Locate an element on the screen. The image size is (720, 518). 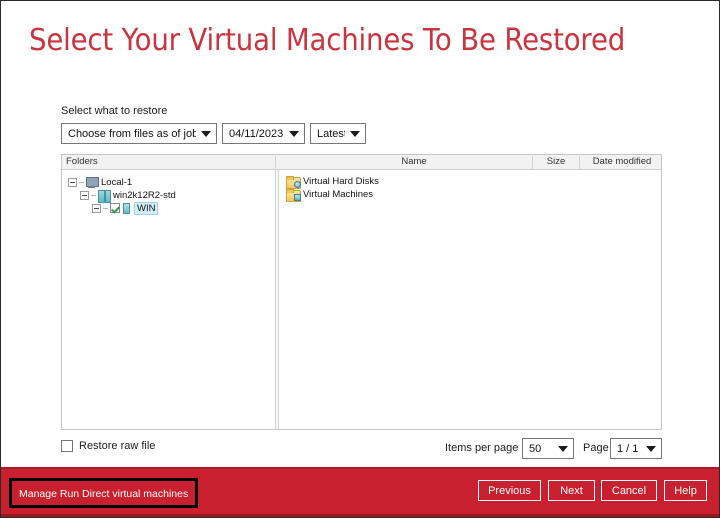
list-item-name: Virtual Machines is located at coordinates (338, 194).